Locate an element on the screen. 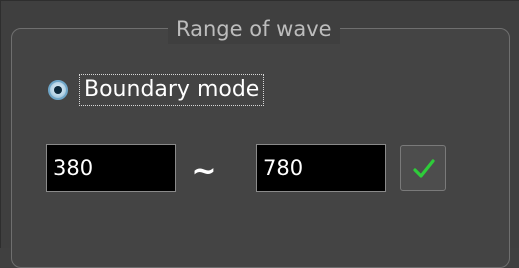 This screenshot has width=519, height=268. radio-selected-dot is located at coordinates (58, 90).